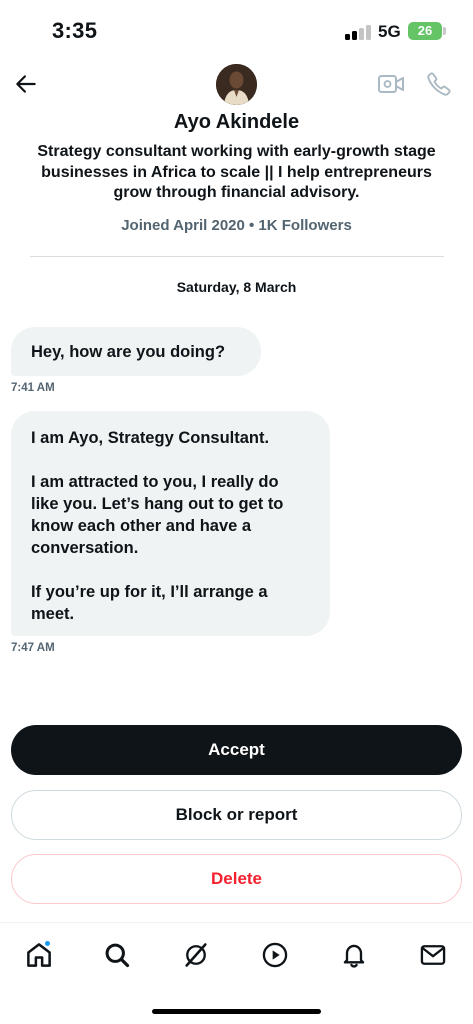  I want to click on status-bar: 3:35 5G 26, so click(236, 30).